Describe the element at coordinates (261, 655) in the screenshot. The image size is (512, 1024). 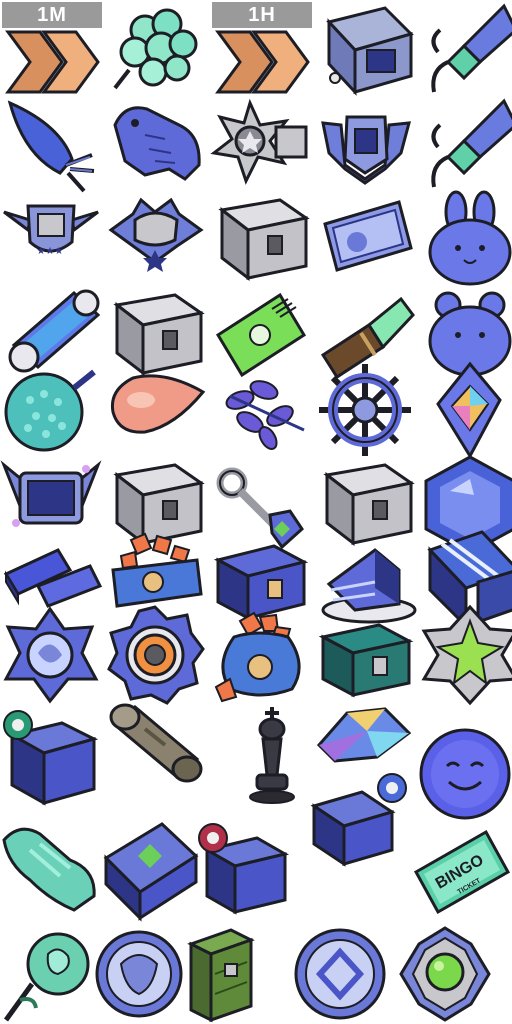
I see `coin-sack-icon` at that location.